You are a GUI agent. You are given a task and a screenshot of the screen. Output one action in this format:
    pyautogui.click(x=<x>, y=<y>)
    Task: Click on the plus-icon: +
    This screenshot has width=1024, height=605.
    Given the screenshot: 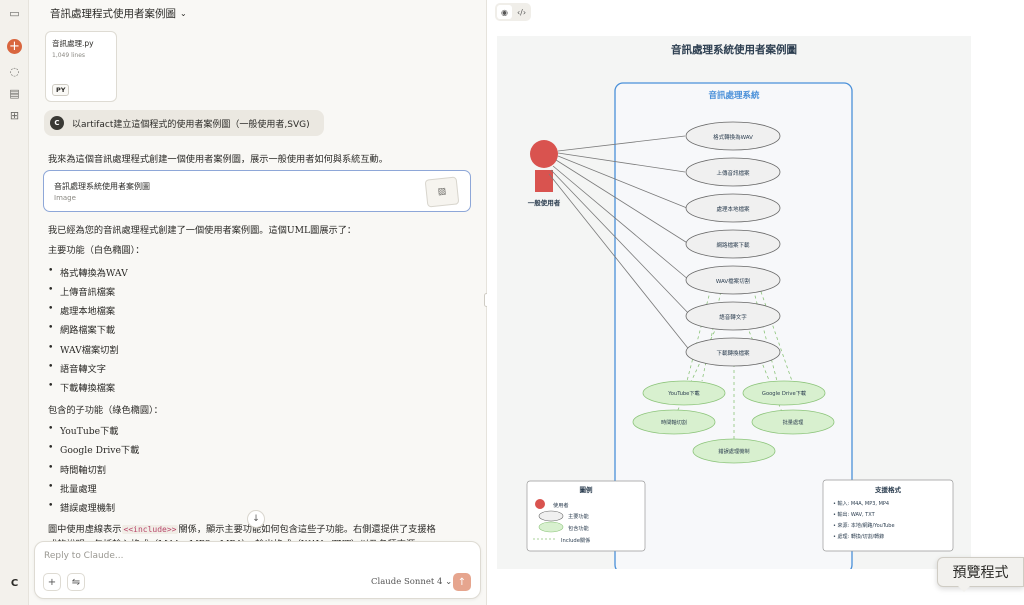 What is the action you would take?
    pyautogui.click(x=52, y=582)
    